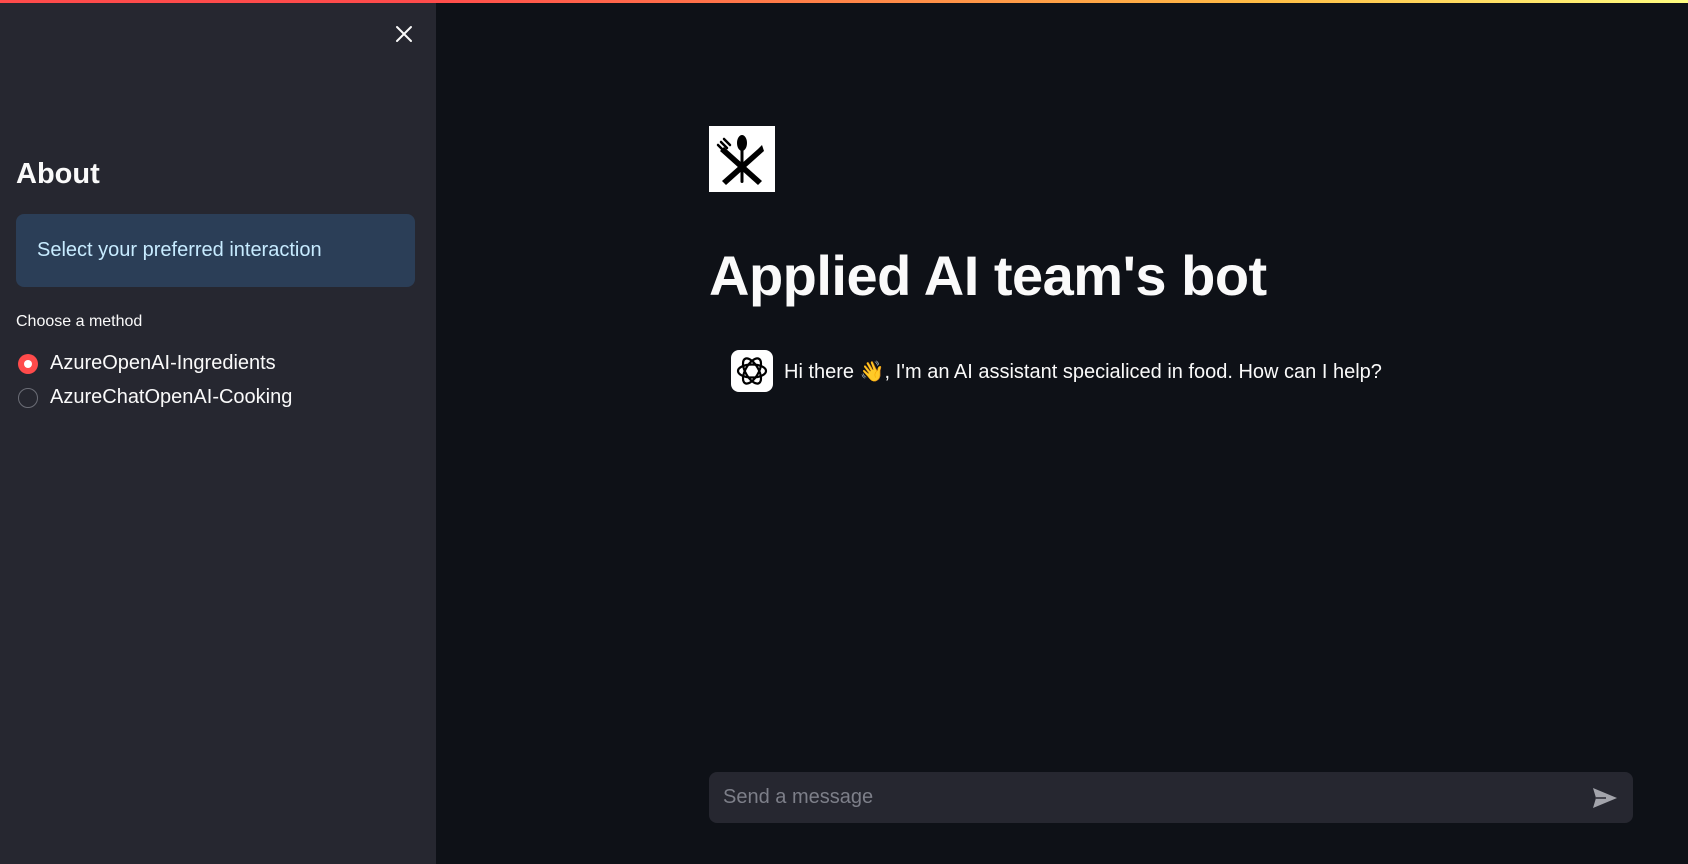 This screenshot has height=864, width=1688. What do you see at coordinates (28, 397) in the screenshot?
I see `radio-button-unchecked` at bounding box center [28, 397].